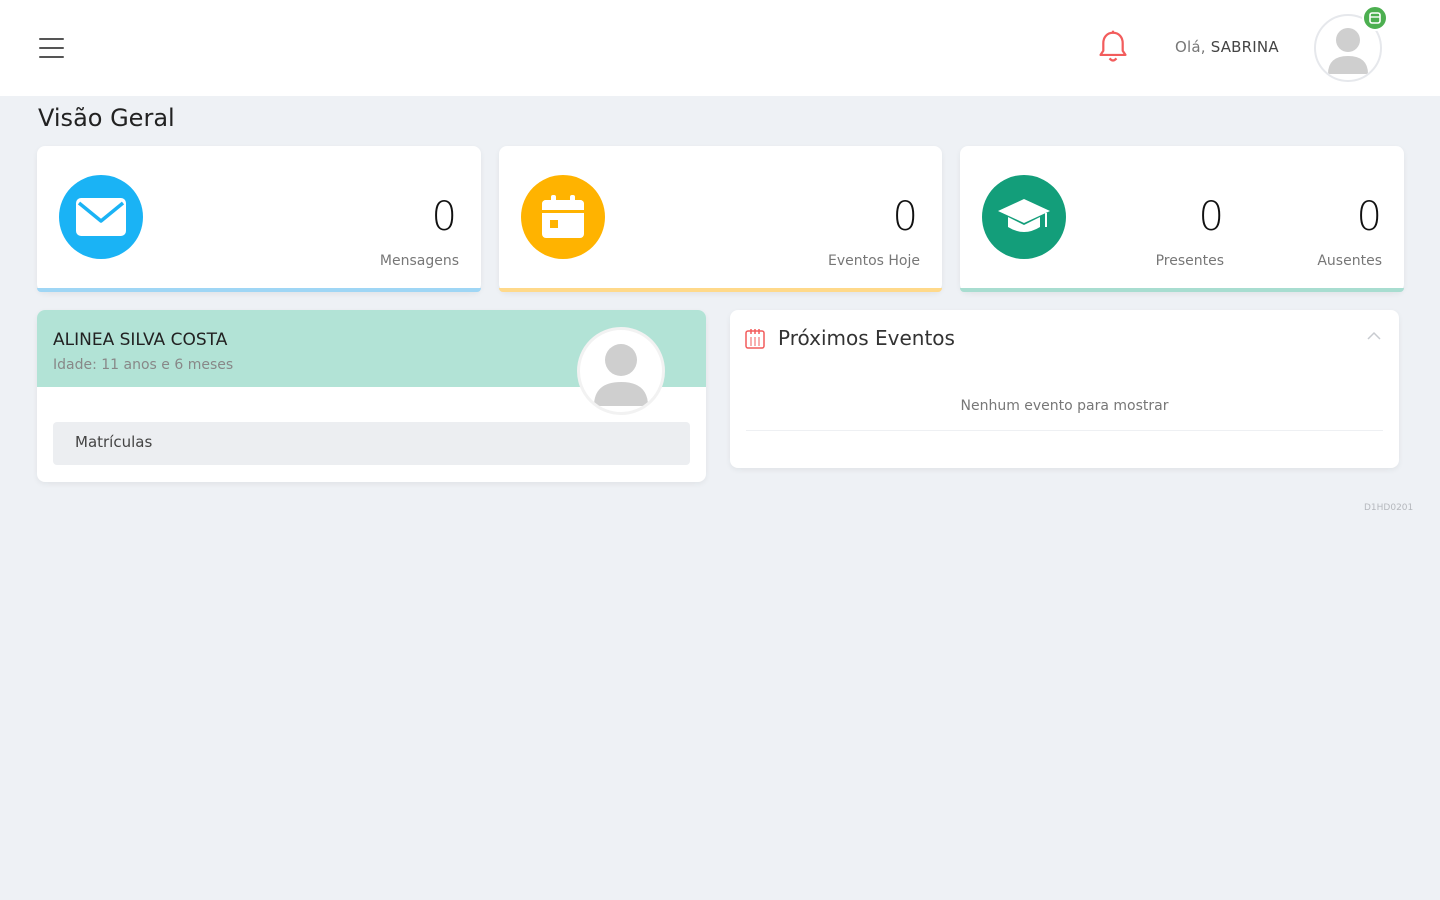 The width and height of the screenshot is (1440, 900). I want to click on user-greeting: Olá, SABRINA, so click(1227, 47).